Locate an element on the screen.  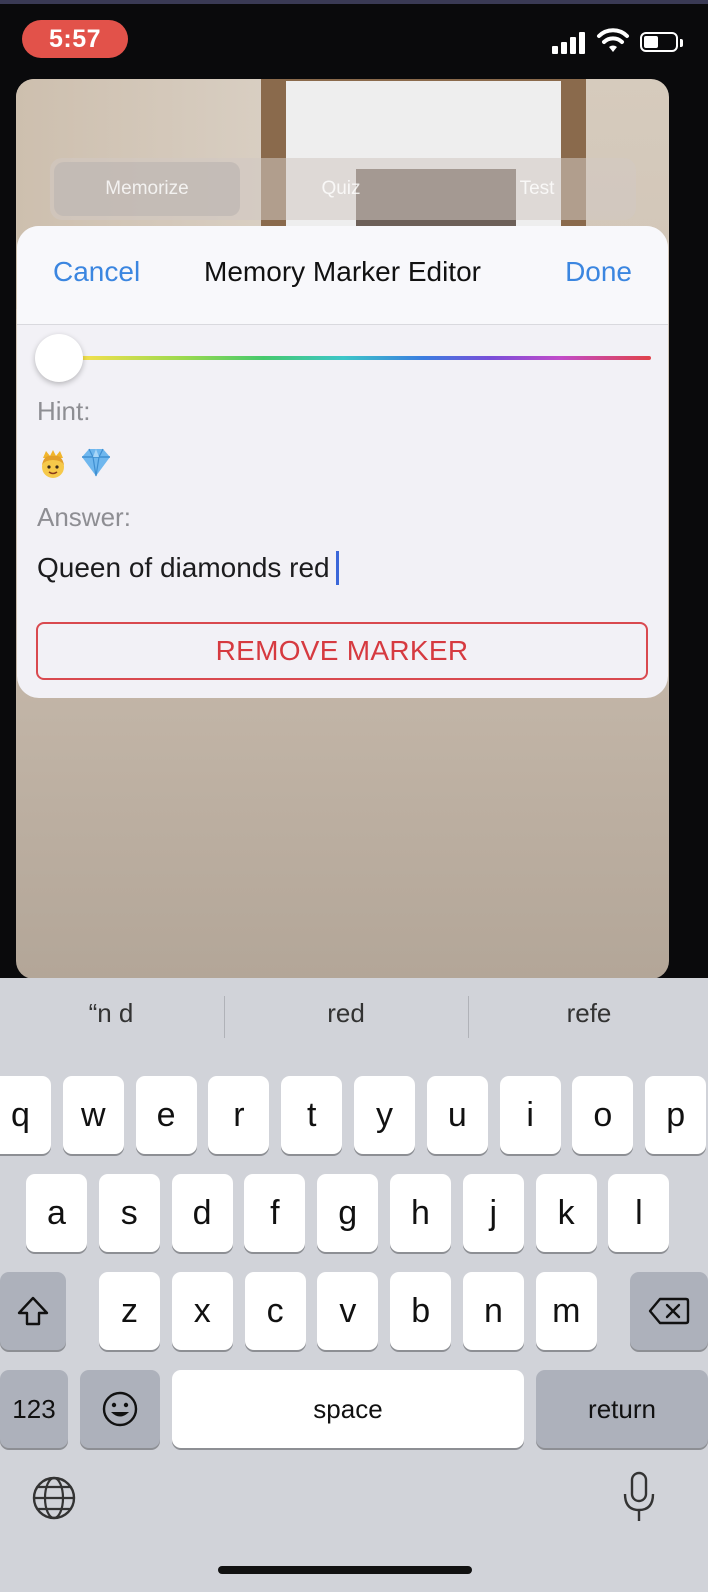
answer-field: Queen of diamonds red is located at coordinates (188, 568).